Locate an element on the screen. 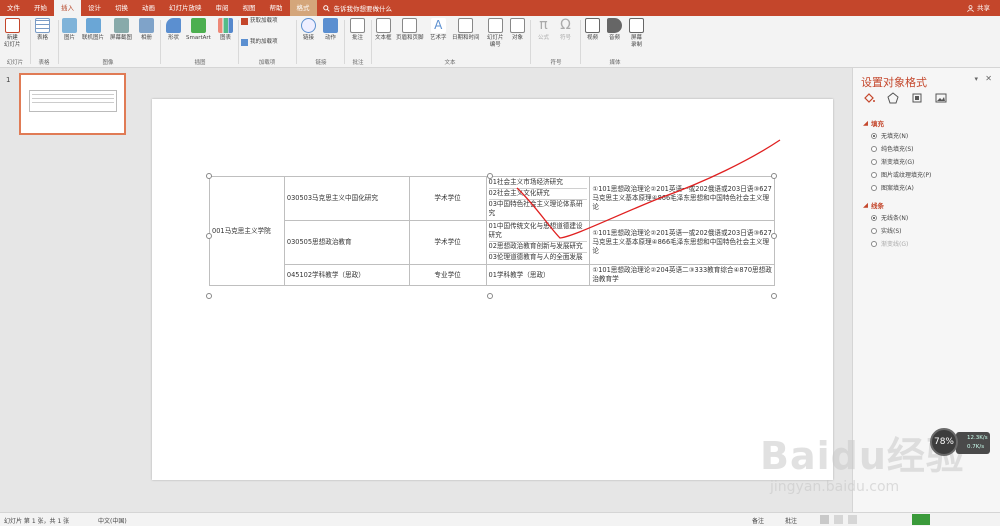 Image resolution: width=1000 pixels, height=526 pixels. normal-view-icon is located at coordinates (824, 519).